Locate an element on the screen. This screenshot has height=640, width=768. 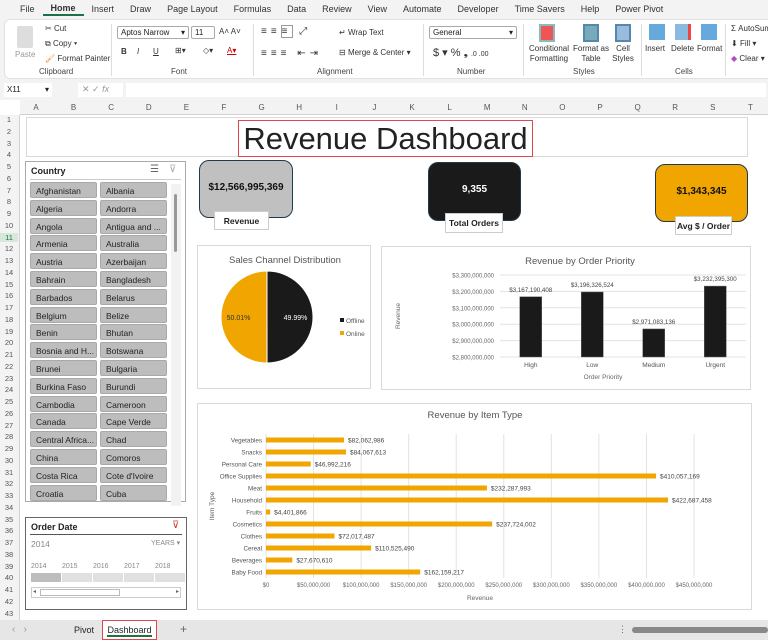
row-header: 4 is located at coordinates (9, 154).